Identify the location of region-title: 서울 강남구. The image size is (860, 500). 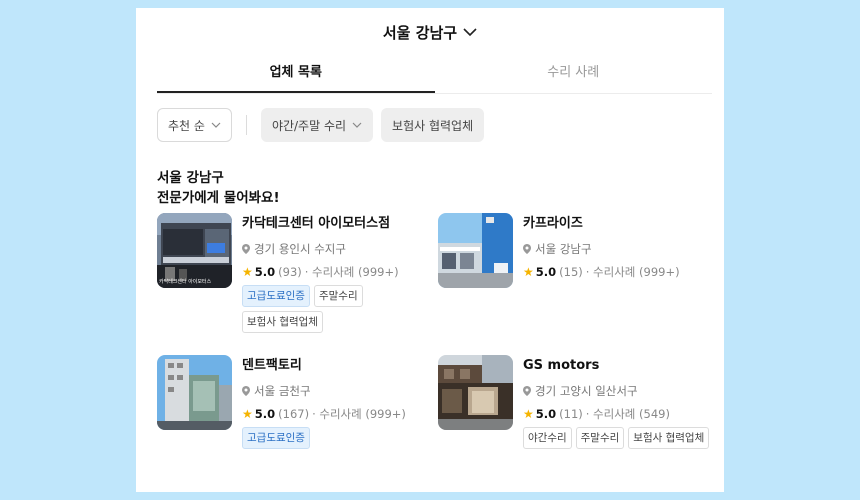
(420, 32).